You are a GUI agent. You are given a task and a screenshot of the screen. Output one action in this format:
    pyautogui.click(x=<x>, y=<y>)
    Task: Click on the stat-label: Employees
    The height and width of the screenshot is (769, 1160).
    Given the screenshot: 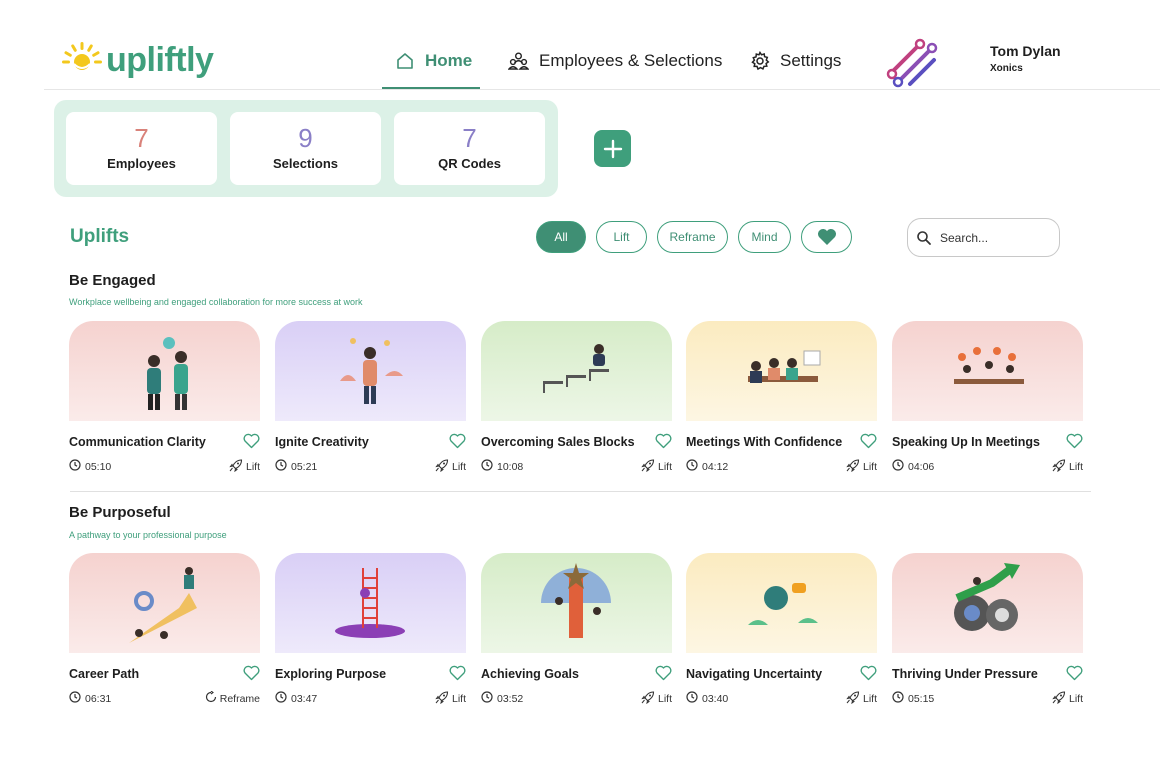 What is the action you would take?
    pyautogui.click(x=141, y=163)
    